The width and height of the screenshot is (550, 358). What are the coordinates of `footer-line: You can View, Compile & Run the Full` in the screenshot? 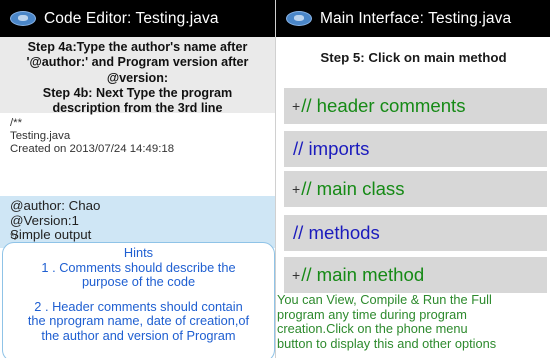 It's located at (384, 299).